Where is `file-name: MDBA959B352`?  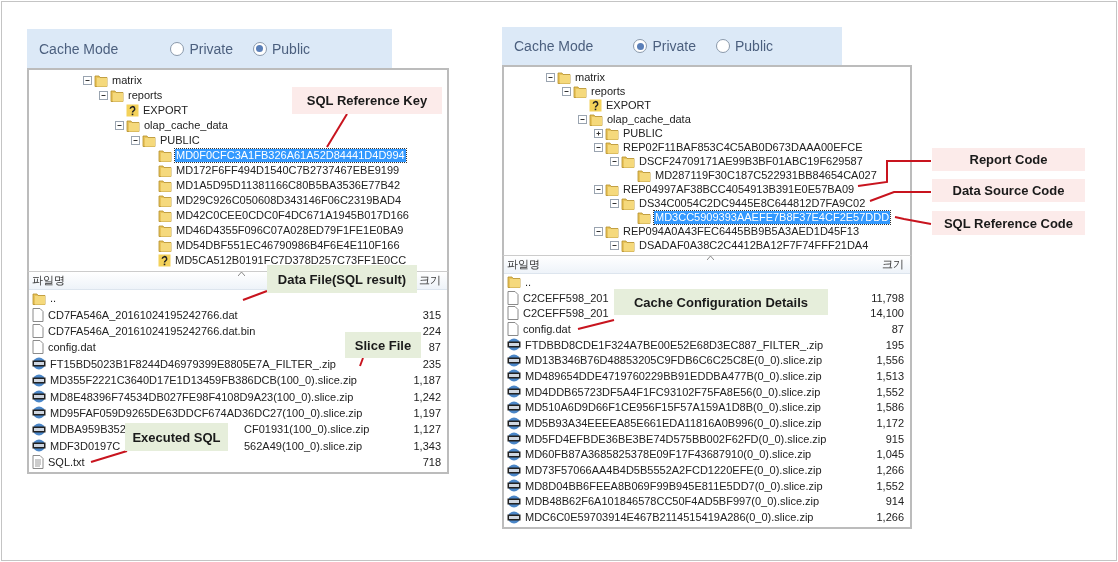
file-name: MDBA959B352 is located at coordinates (88, 429).